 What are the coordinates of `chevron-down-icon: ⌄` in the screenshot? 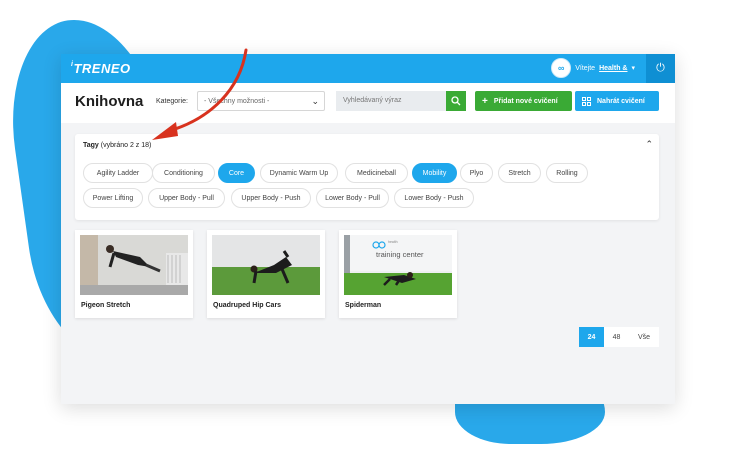 It's located at (315, 101).